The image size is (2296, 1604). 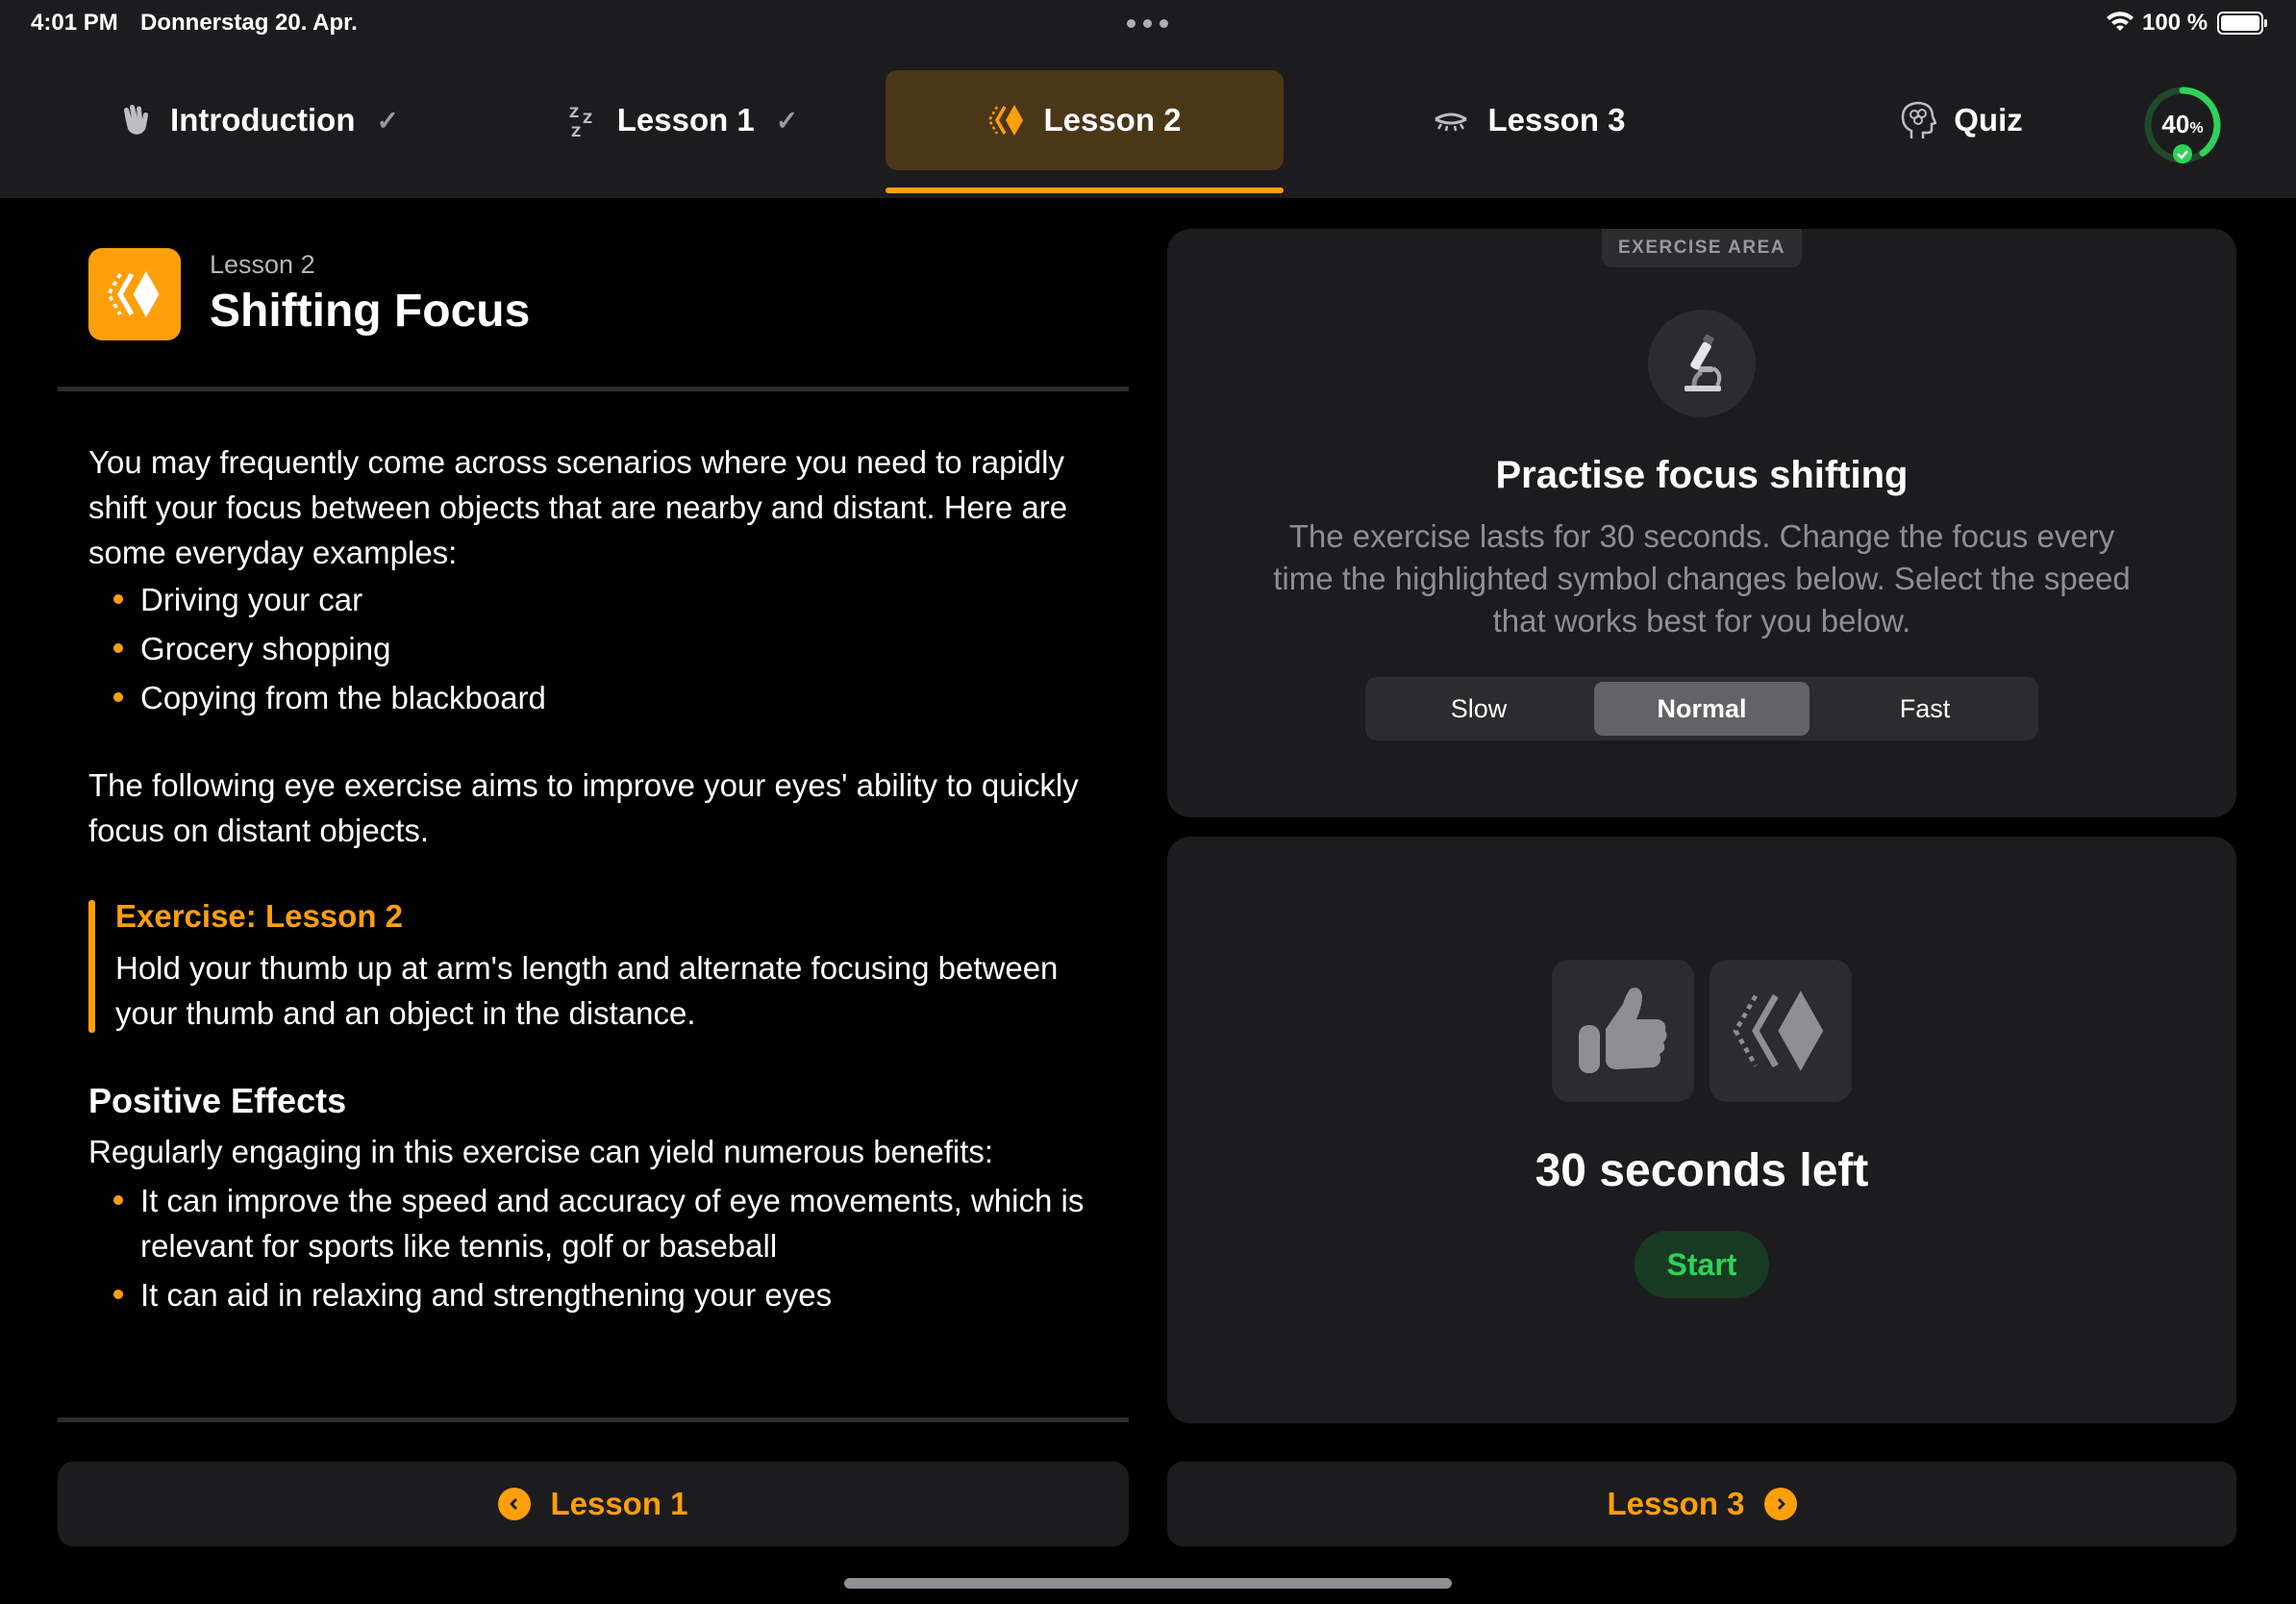 What do you see at coordinates (1702, 248) in the screenshot?
I see `exercise-area-badge: EXERCISE AREA` at bounding box center [1702, 248].